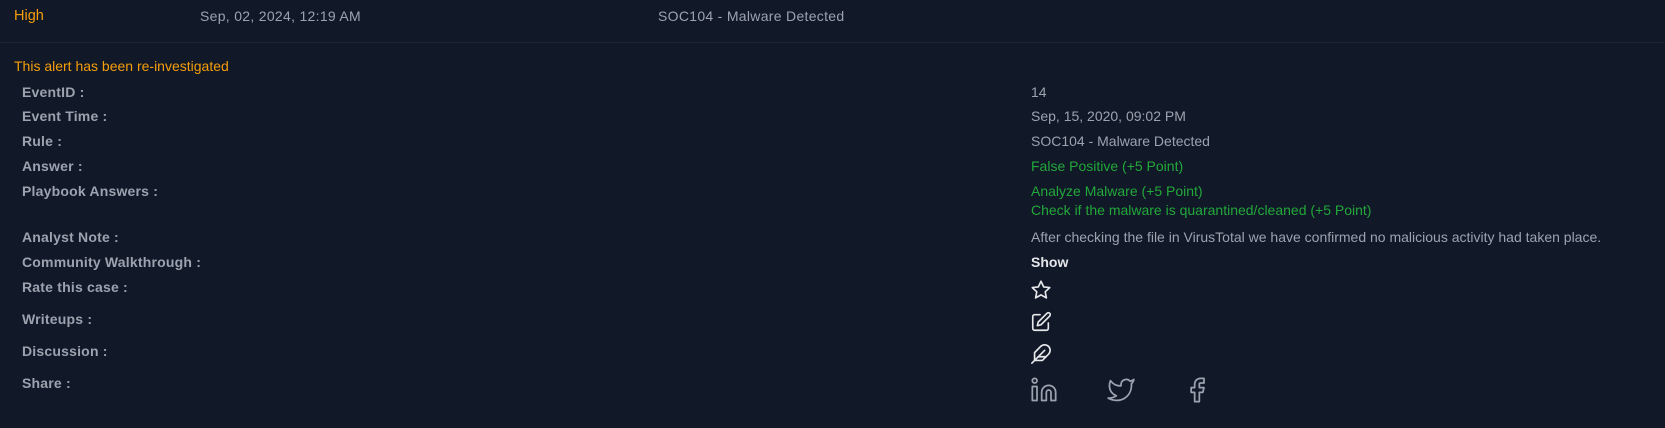 This screenshot has height=428, width=1665. What do you see at coordinates (90, 191) in the screenshot?
I see `playbook-answers-label: Playbook Answers :` at bounding box center [90, 191].